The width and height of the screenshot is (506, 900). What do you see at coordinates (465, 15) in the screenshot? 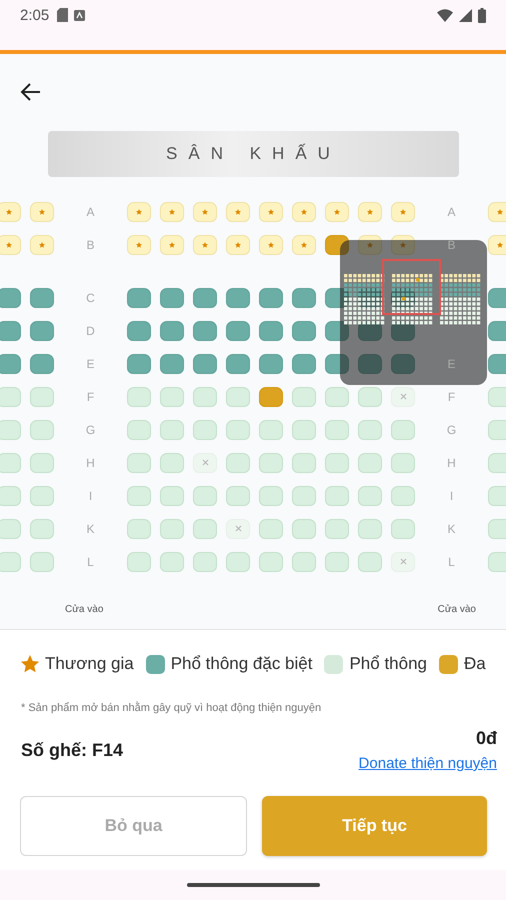
I see `signal-icon` at bounding box center [465, 15].